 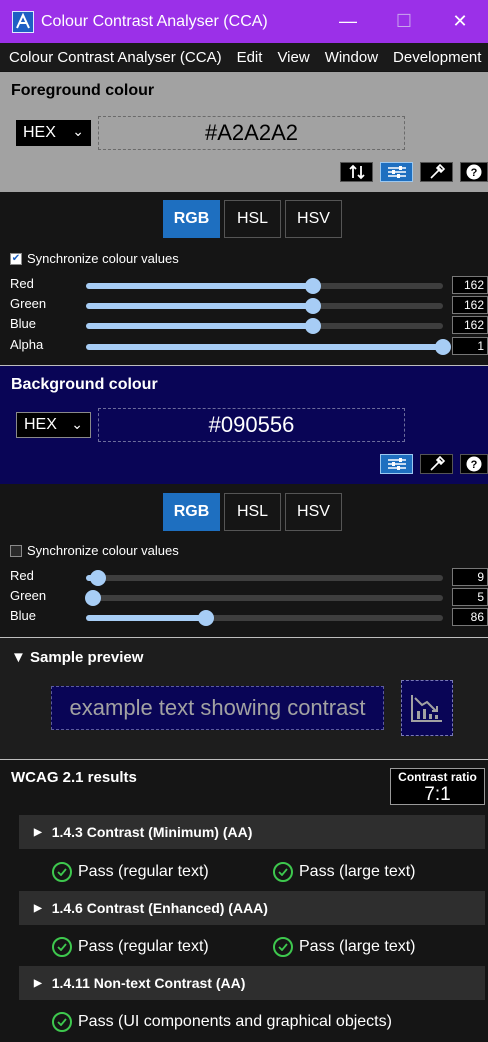 What do you see at coordinates (264, 326) in the screenshot?
I see `fg-blue-slider` at bounding box center [264, 326].